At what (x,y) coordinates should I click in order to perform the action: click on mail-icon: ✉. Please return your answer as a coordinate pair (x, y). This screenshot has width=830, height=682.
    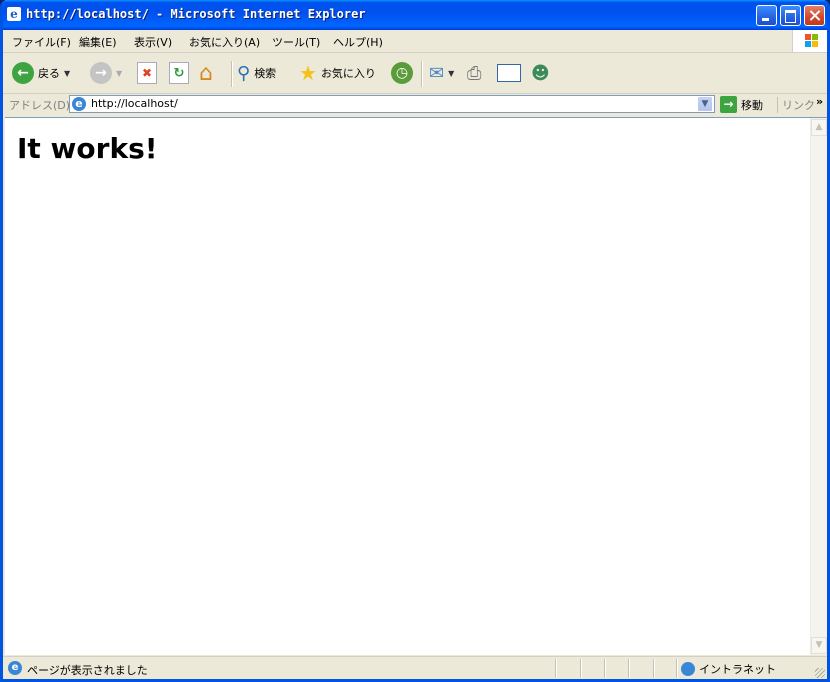
    Looking at the image, I should click on (437, 73).